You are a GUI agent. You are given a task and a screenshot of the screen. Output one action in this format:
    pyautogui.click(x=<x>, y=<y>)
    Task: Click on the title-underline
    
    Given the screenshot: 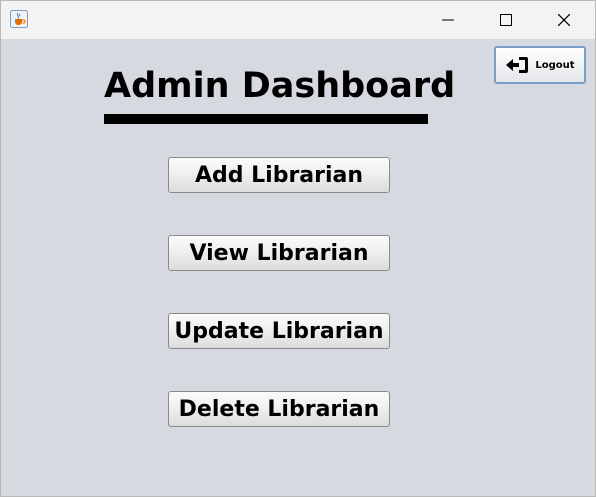 What is the action you would take?
    pyautogui.click(x=266, y=119)
    